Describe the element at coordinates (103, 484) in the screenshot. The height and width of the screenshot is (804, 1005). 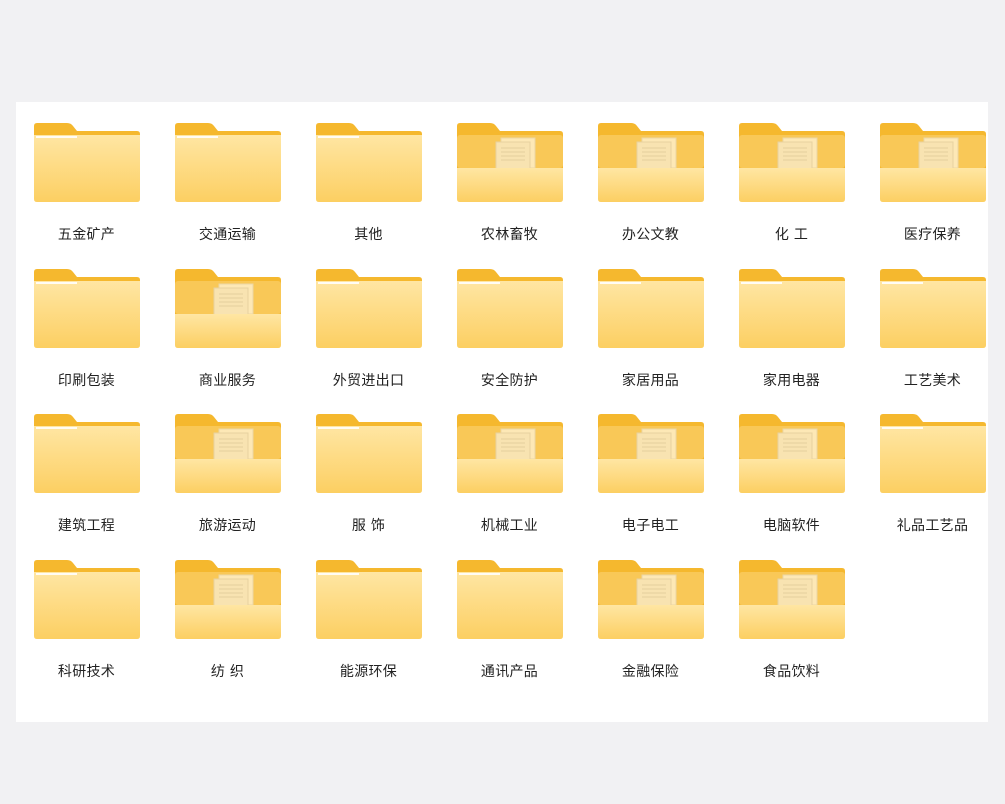
I see `folder-item: 建筑工程` at that location.